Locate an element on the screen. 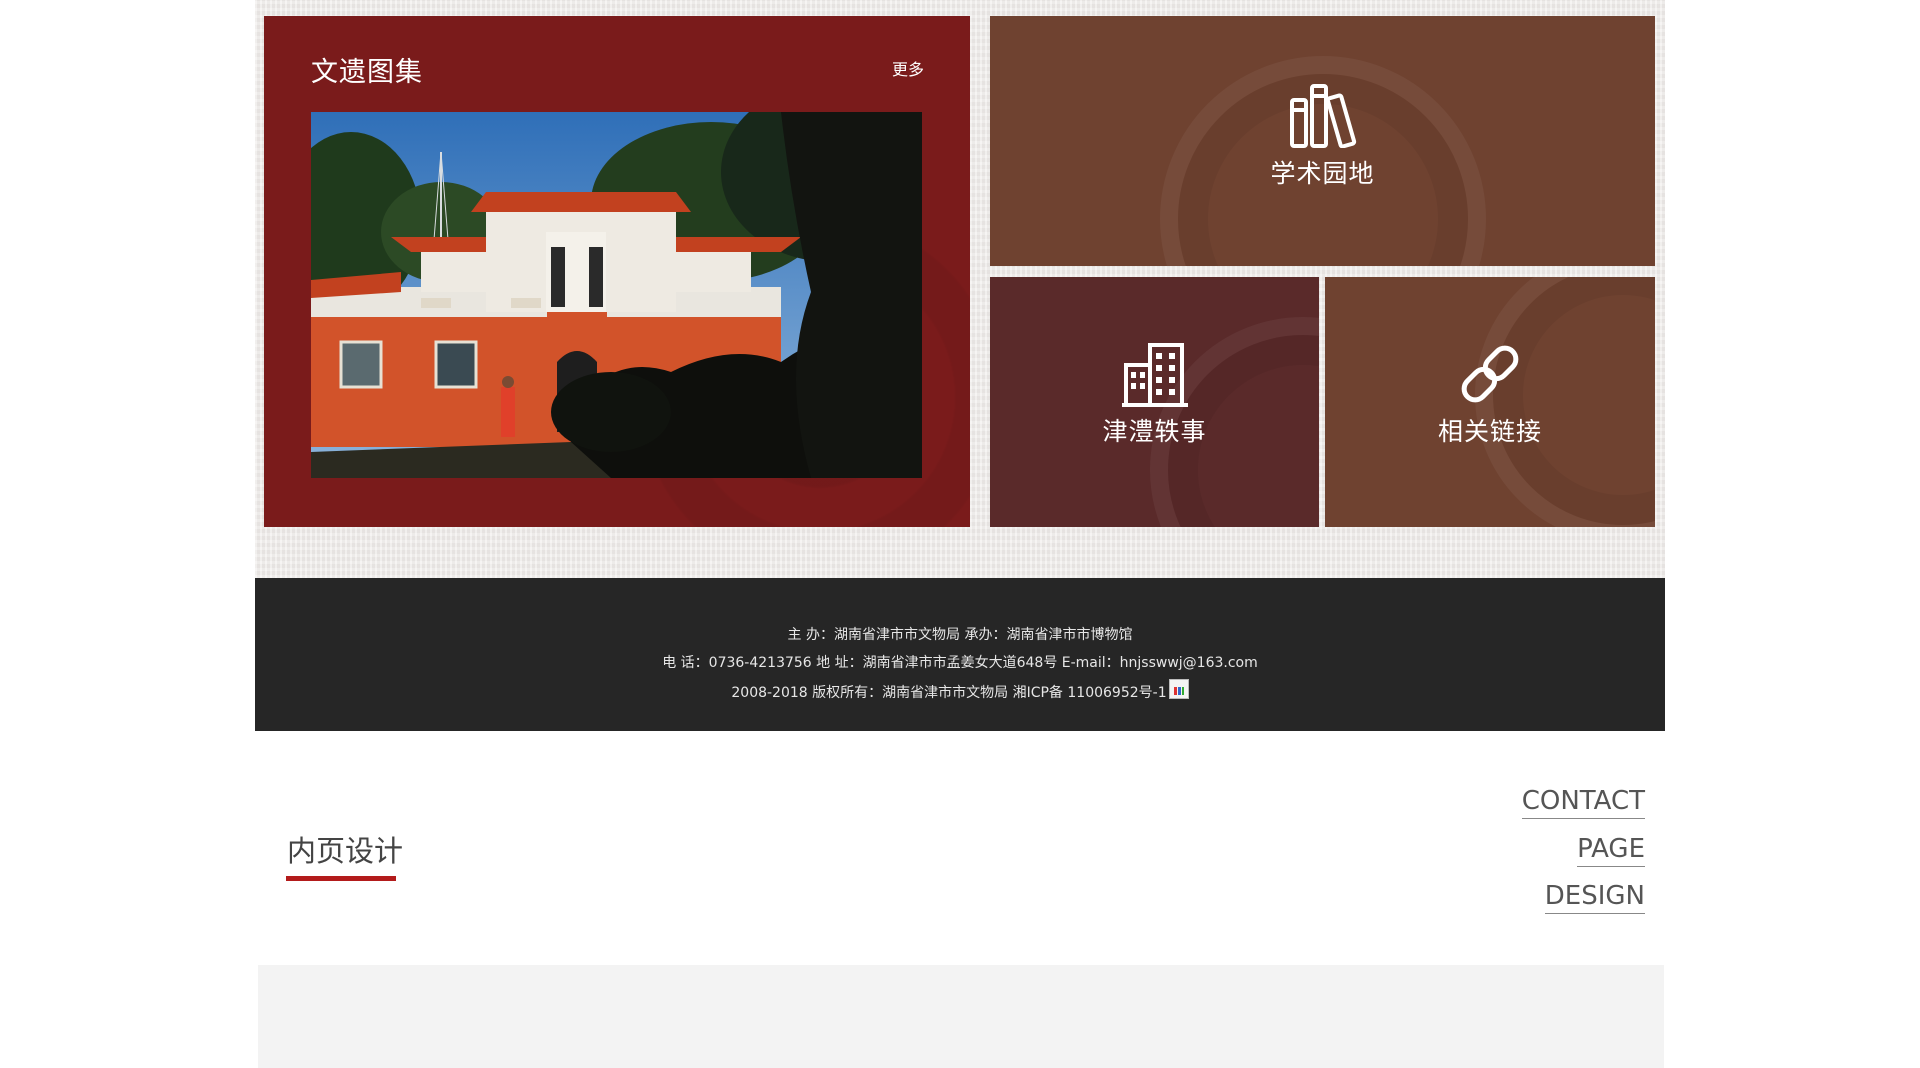 The height and width of the screenshot is (1068, 1920). footer-organizer: 主 办：湖南省津市市文物局 承办：湖南省津市市博物馆 is located at coordinates (960, 635).